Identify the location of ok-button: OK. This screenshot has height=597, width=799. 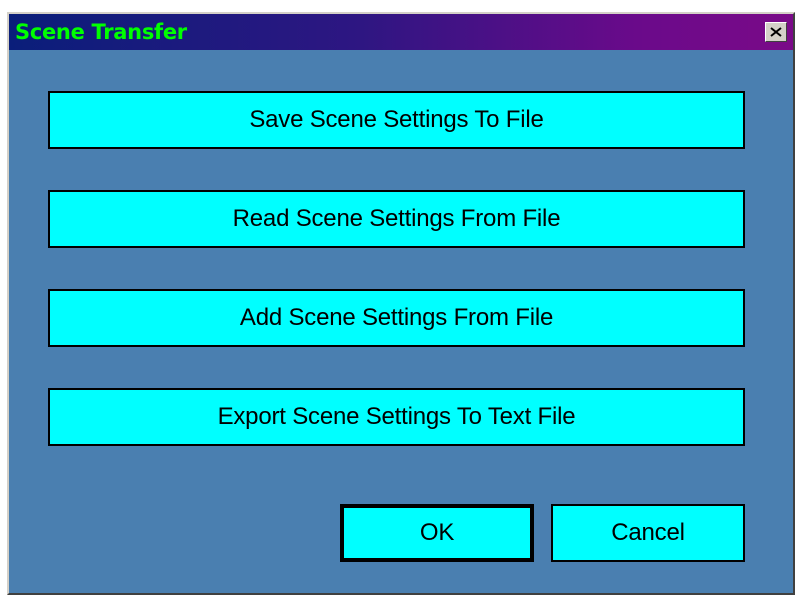
(437, 533).